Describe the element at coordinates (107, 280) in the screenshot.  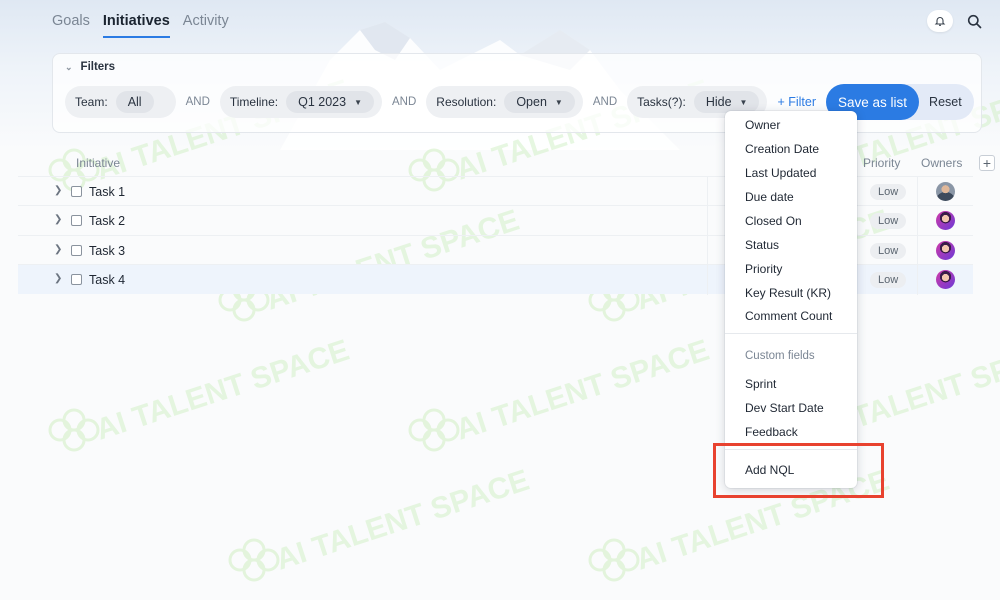
I see `task-name: Task 4` at that location.